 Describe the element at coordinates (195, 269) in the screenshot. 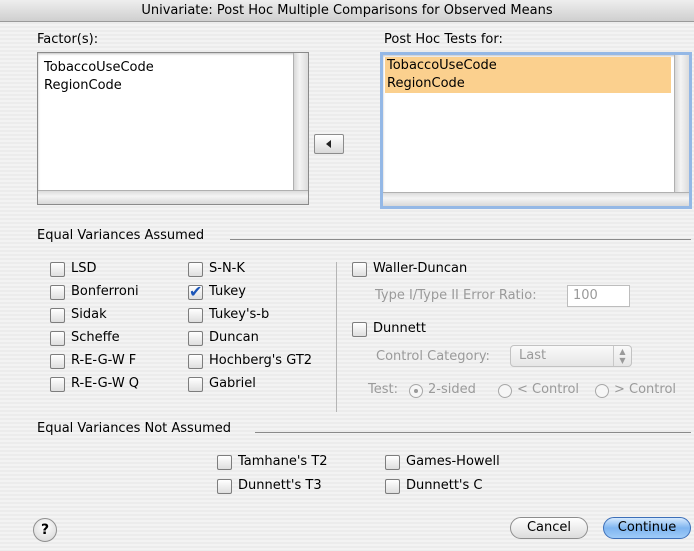

I see `snk-checkbox` at that location.